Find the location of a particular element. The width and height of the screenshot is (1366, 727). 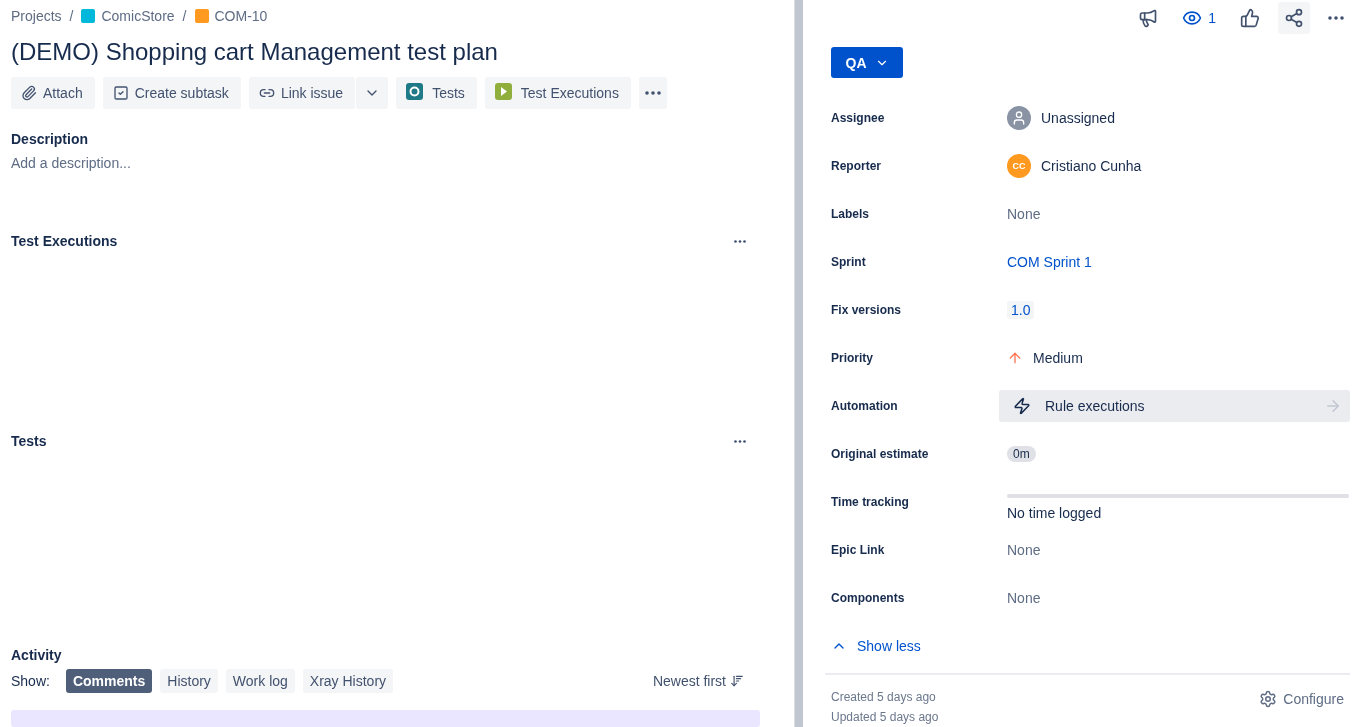

link-issue-button: Link issue is located at coordinates (302, 93).